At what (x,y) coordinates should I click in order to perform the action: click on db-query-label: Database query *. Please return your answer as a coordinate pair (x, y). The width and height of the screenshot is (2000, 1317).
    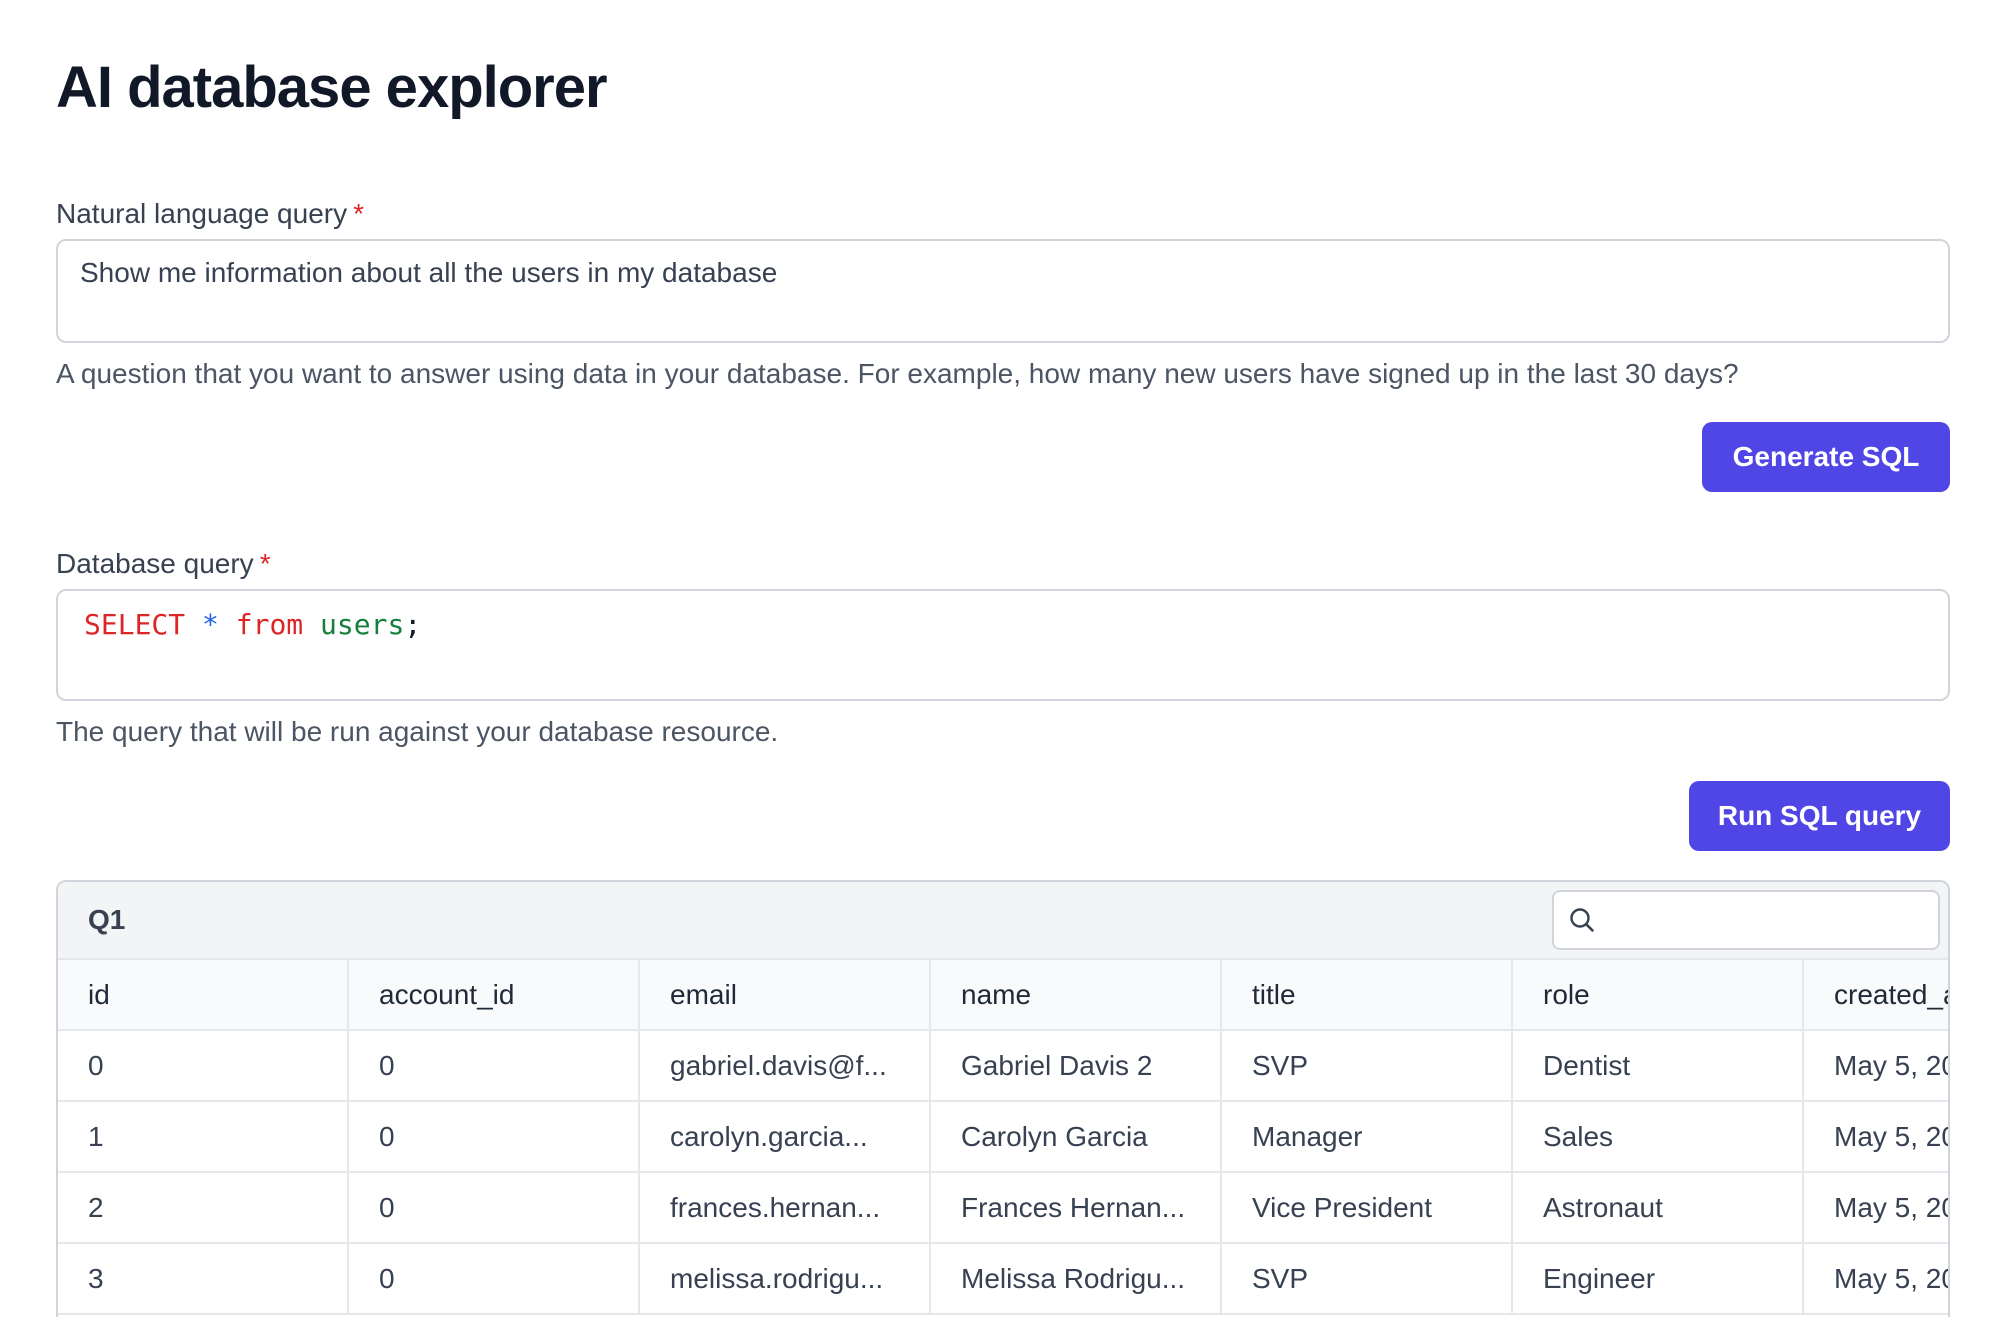
    Looking at the image, I should click on (163, 564).